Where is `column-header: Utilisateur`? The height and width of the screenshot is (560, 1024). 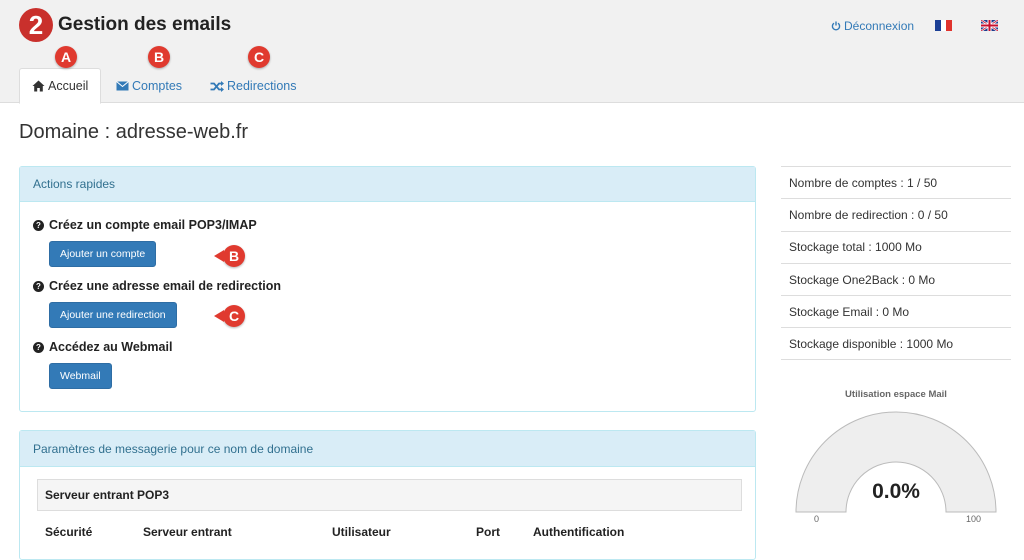 column-header: Utilisateur is located at coordinates (361, 532).